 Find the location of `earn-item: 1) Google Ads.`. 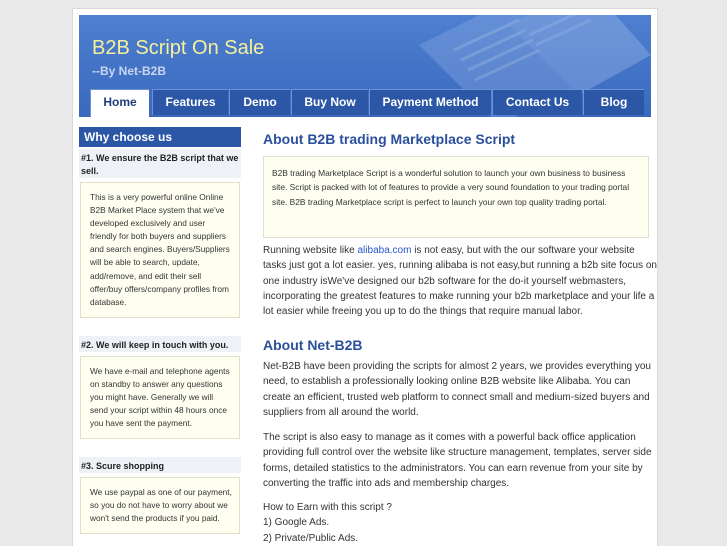

earn-item: 1) Google Ads. is located at coordinates (296, 523).